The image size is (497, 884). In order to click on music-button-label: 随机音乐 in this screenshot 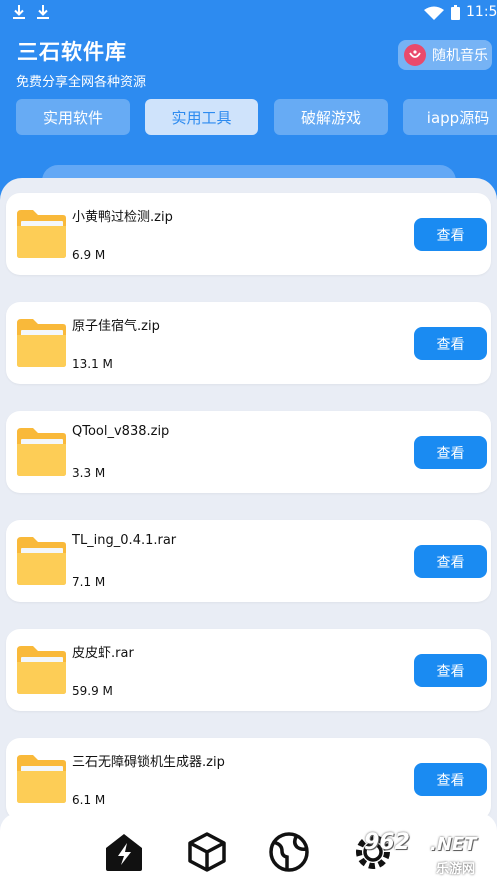, I will do `click(460, 56)`.